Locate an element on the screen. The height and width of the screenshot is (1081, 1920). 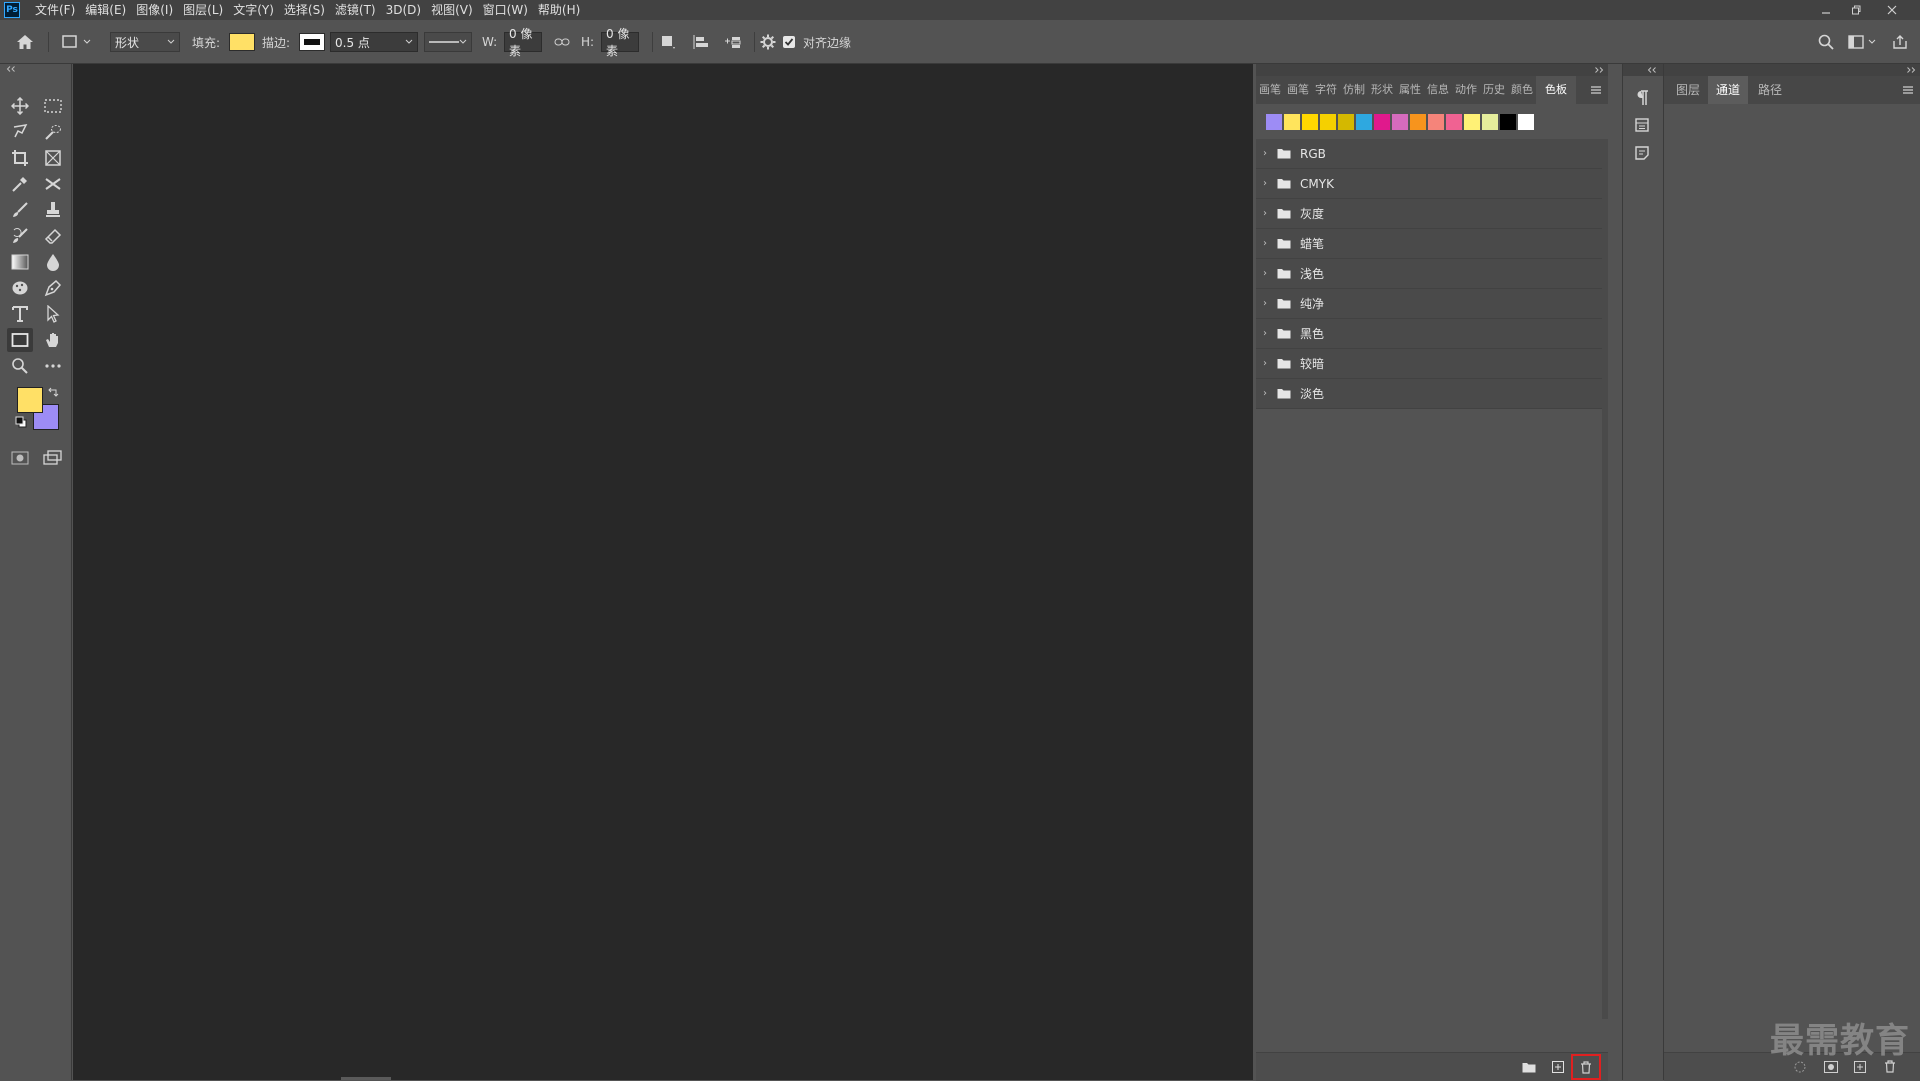
tab-layers: 图层 is located at coordinates (1688, 90).